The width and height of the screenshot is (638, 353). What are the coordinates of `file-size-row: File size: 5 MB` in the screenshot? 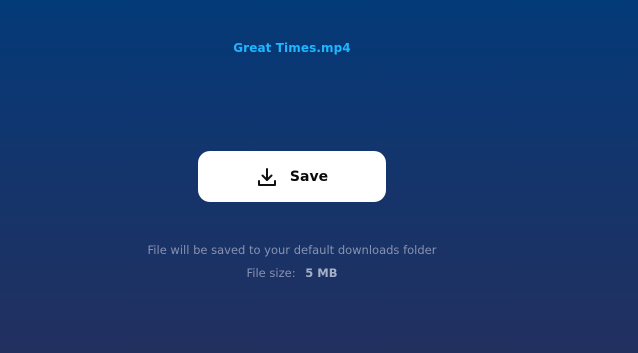 It's located at (292, 273).